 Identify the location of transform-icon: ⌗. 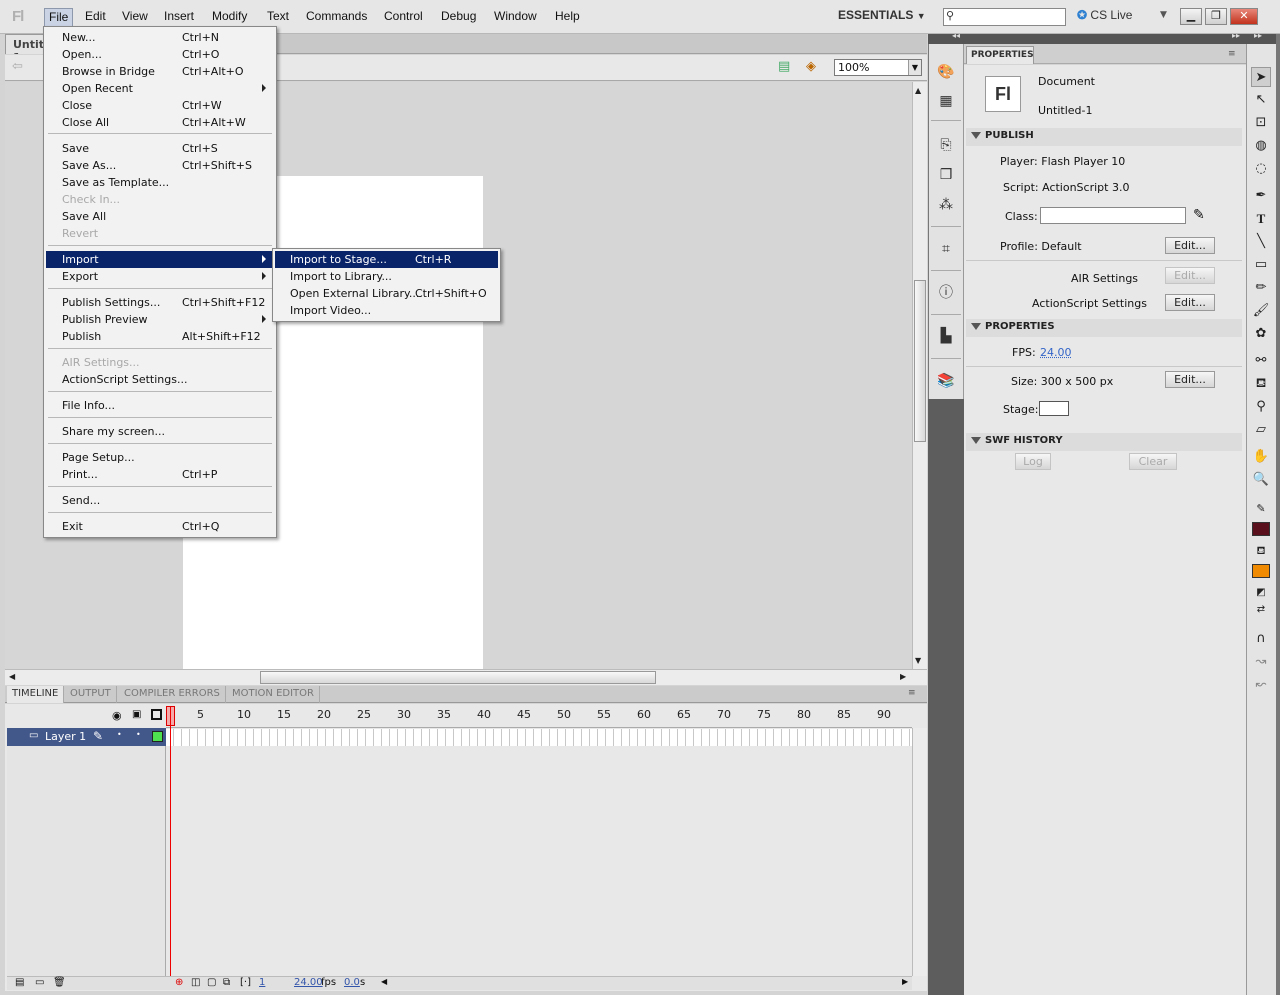
(946, 249).